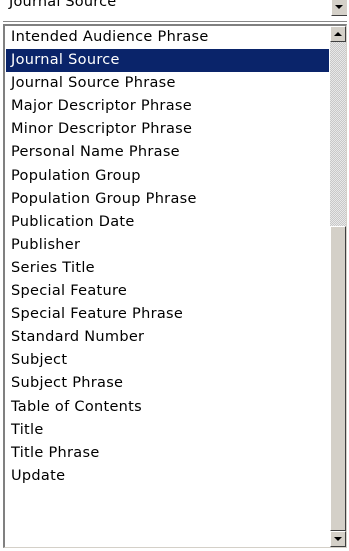 The image size is (349, 551). Describe the element at coordinates (167, 152) in the screenshot. I see `list-item: Personal Name Phrase` at that location.